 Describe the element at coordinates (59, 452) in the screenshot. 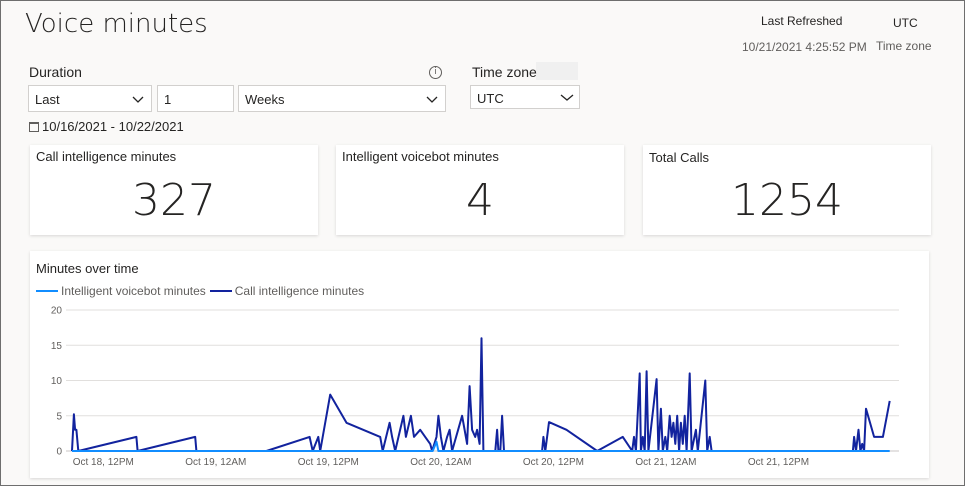

I see `y-tick-label: 0` at that location.